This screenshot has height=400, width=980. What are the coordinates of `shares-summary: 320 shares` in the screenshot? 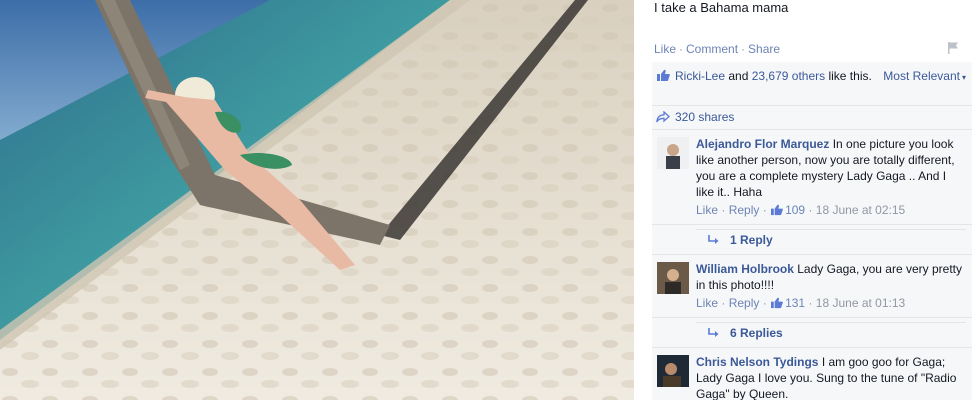 It's located at (812, 118).